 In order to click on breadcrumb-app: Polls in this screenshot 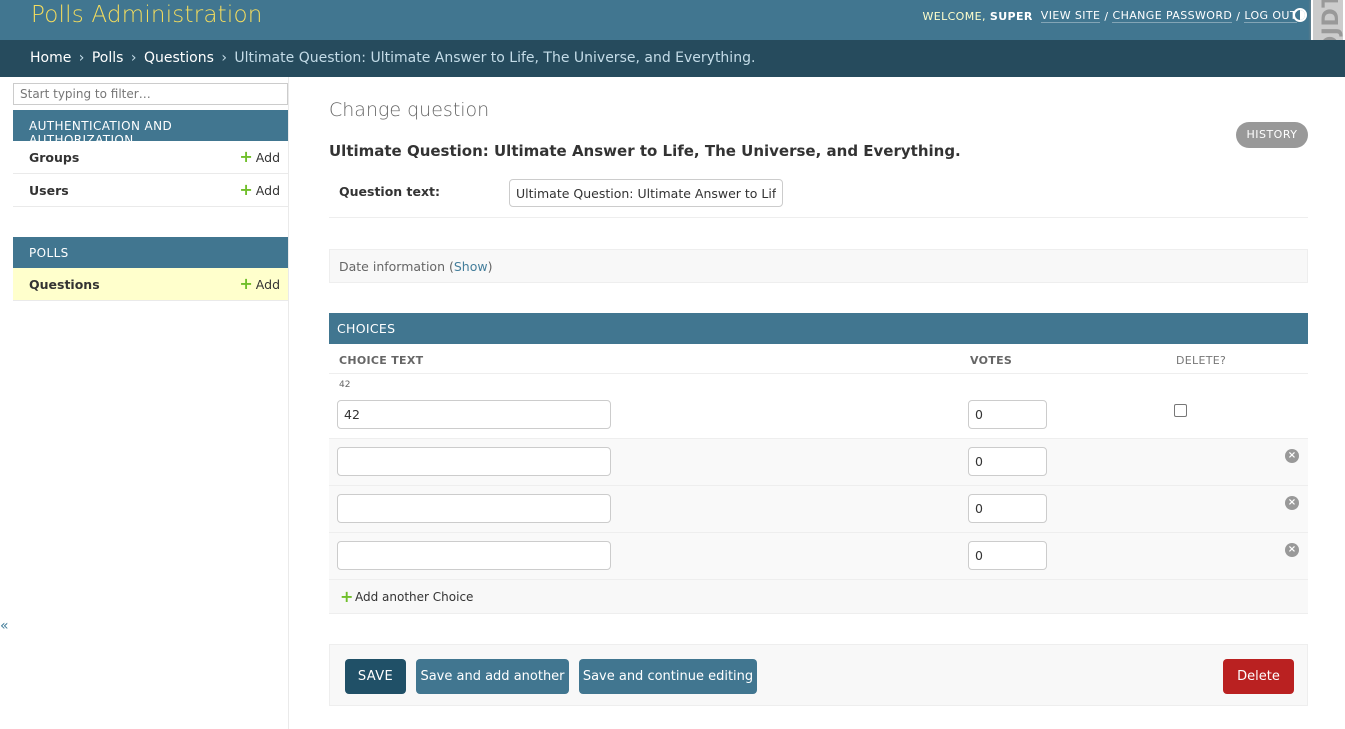, I will do `click(108, 58)`.